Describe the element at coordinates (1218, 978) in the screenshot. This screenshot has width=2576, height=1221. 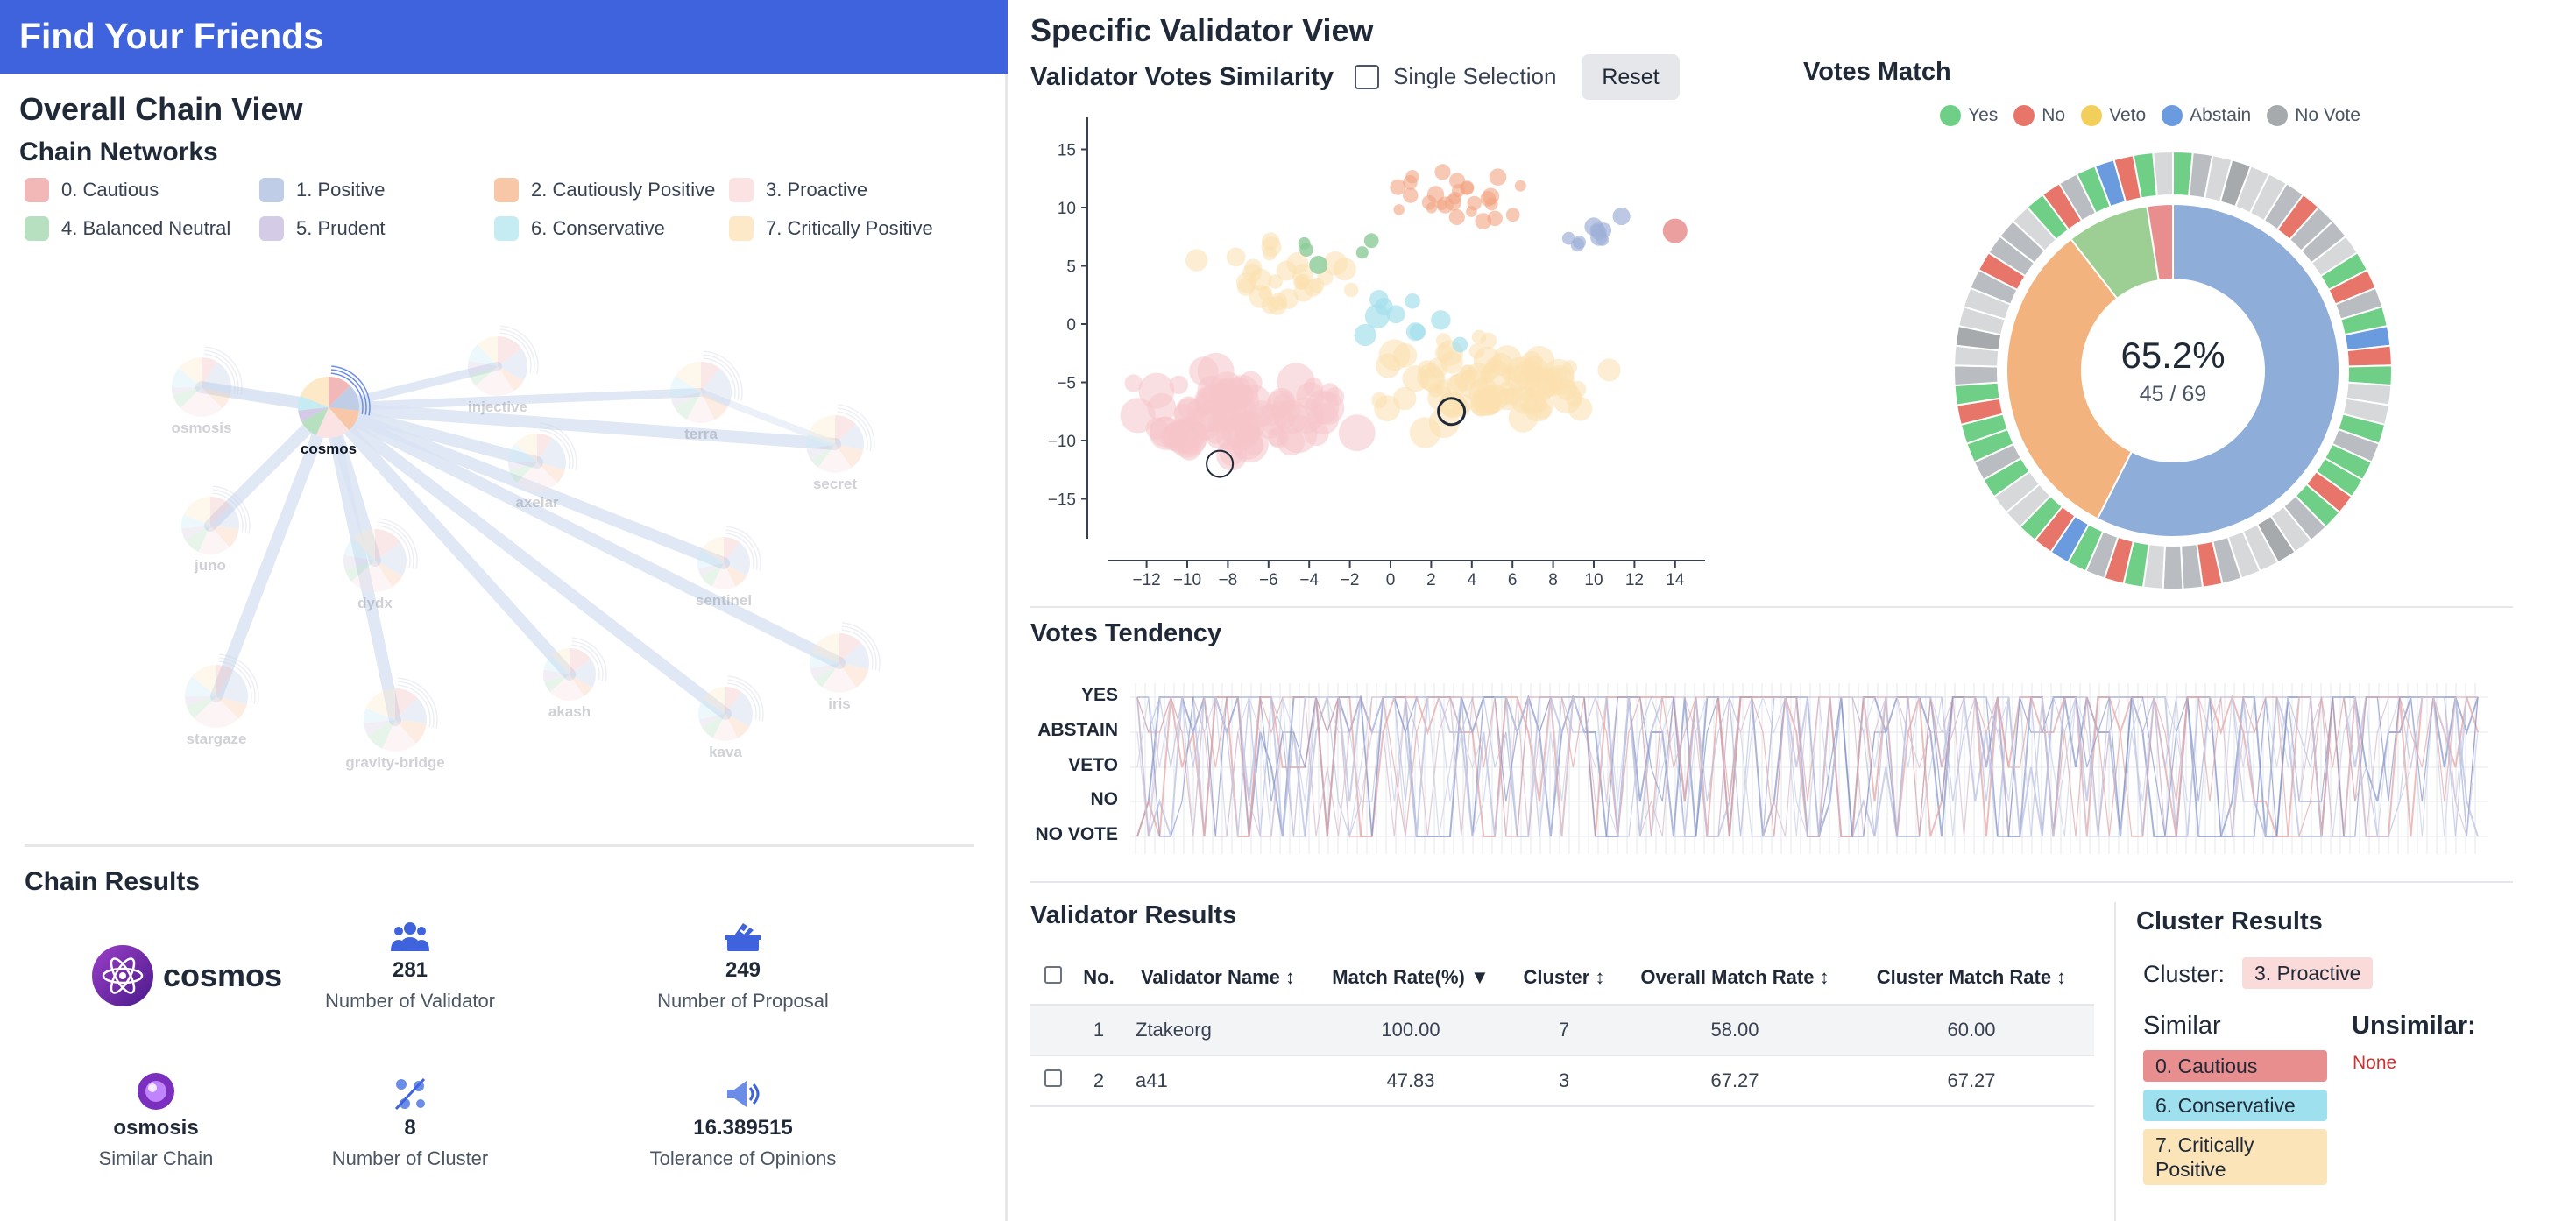
I see `col-validator-name: Validator Name ↕` at that location.